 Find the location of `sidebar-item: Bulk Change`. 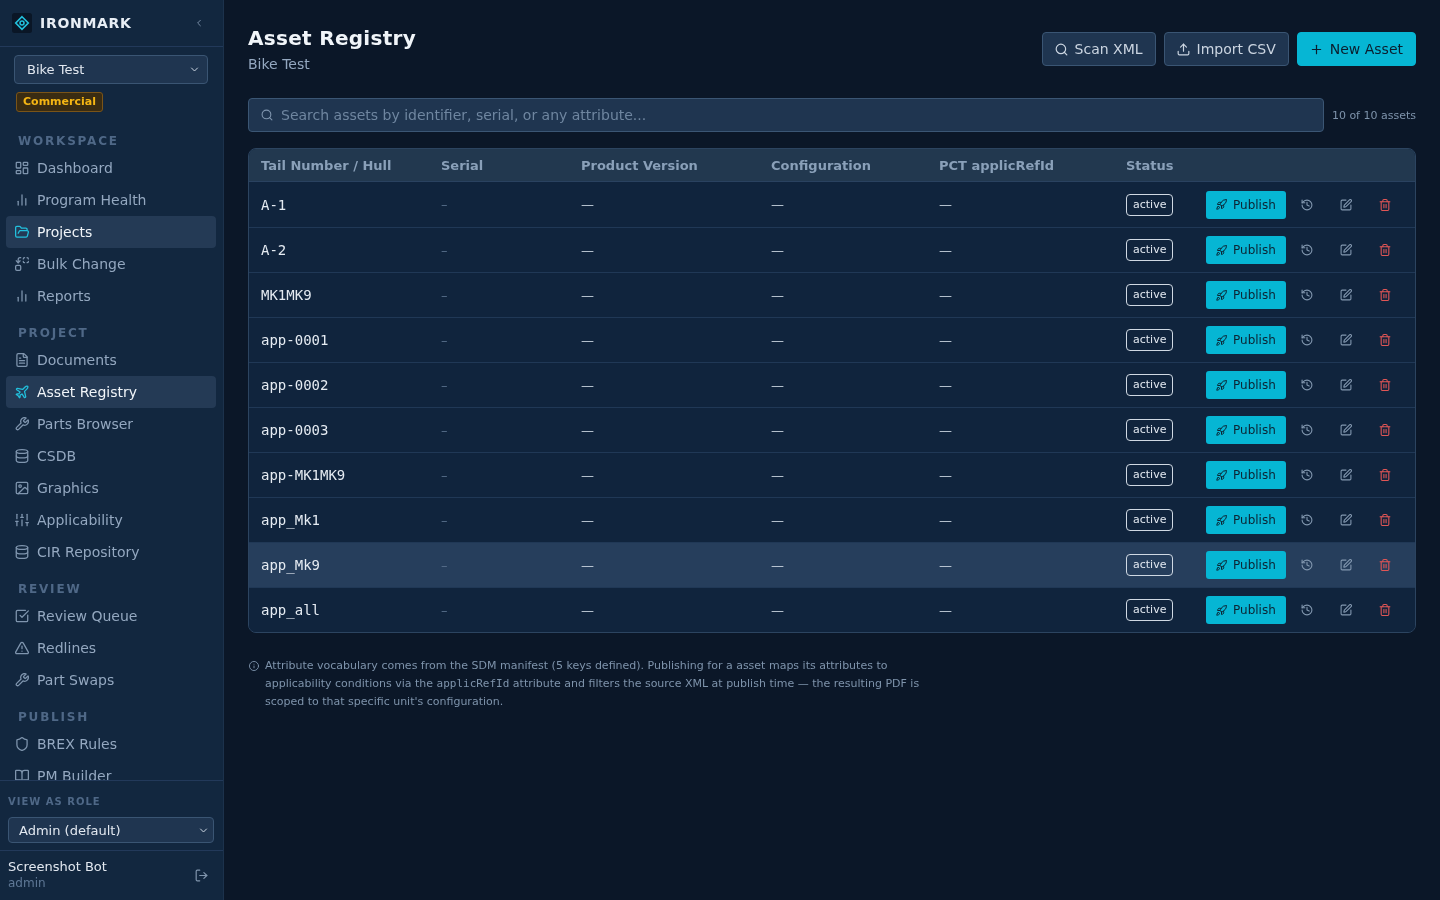

sidebar-item: Bulk Change is located at coordinates (111, 264).